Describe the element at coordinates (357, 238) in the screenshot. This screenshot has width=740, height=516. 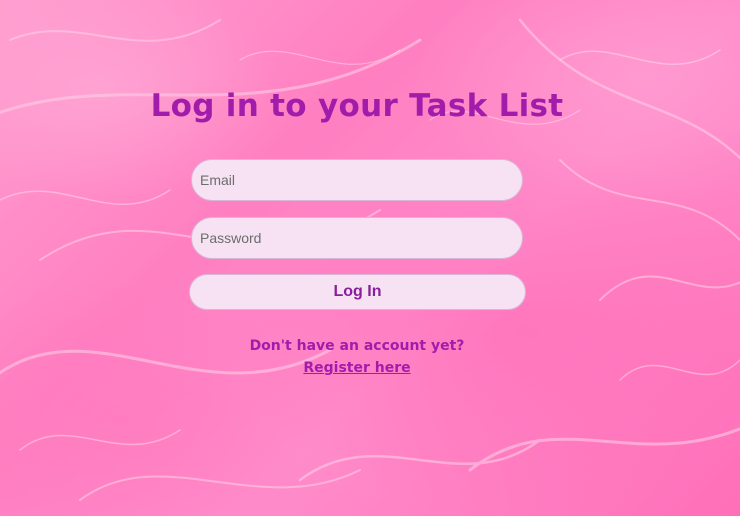
I see `password-field` at that location.